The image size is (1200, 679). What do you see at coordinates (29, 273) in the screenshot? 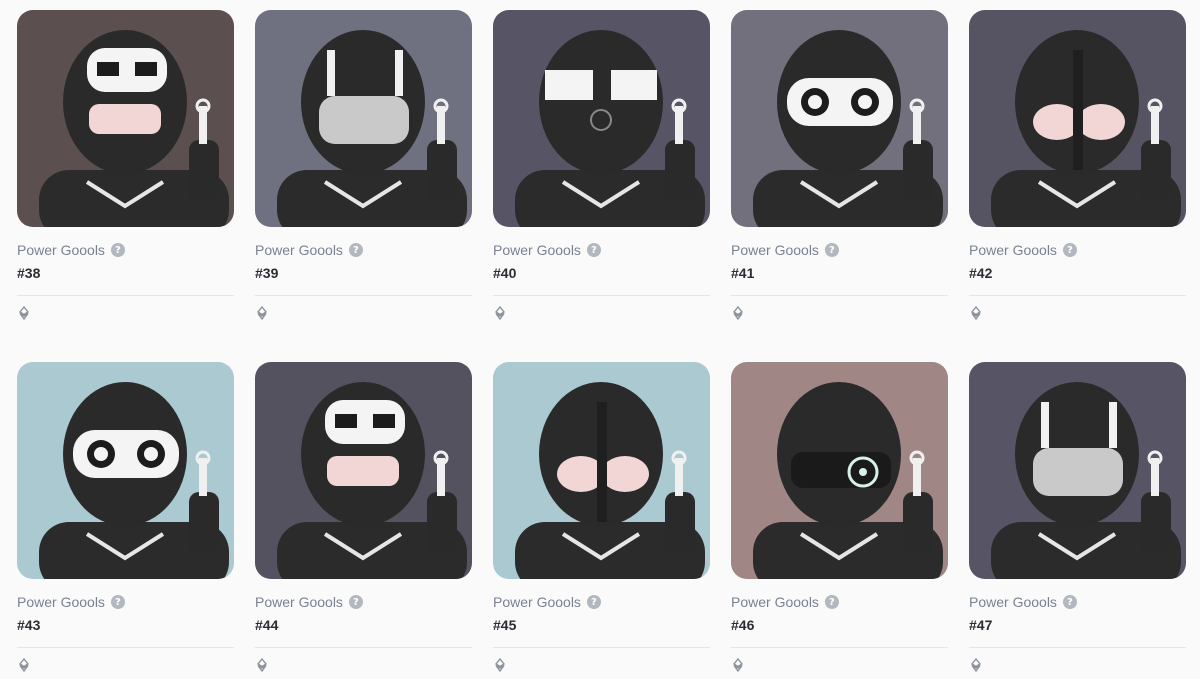
I see `token-id: #38` at bounding box center [29, 273].